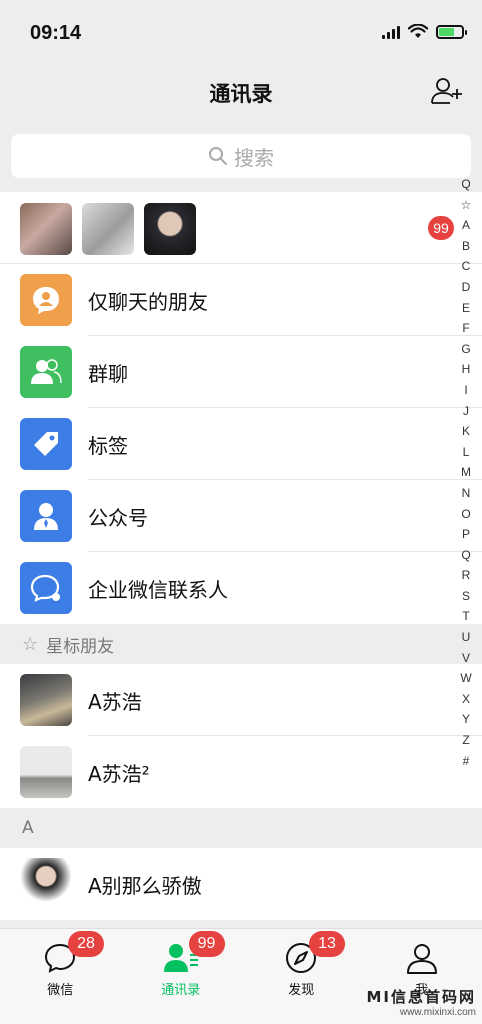 The height and width of the screenshot is (1024, 482). What do you see at coordinates (108, 373) in the screenshot?
I see `menu-label: 群聊` at bounding box center [108, 373].